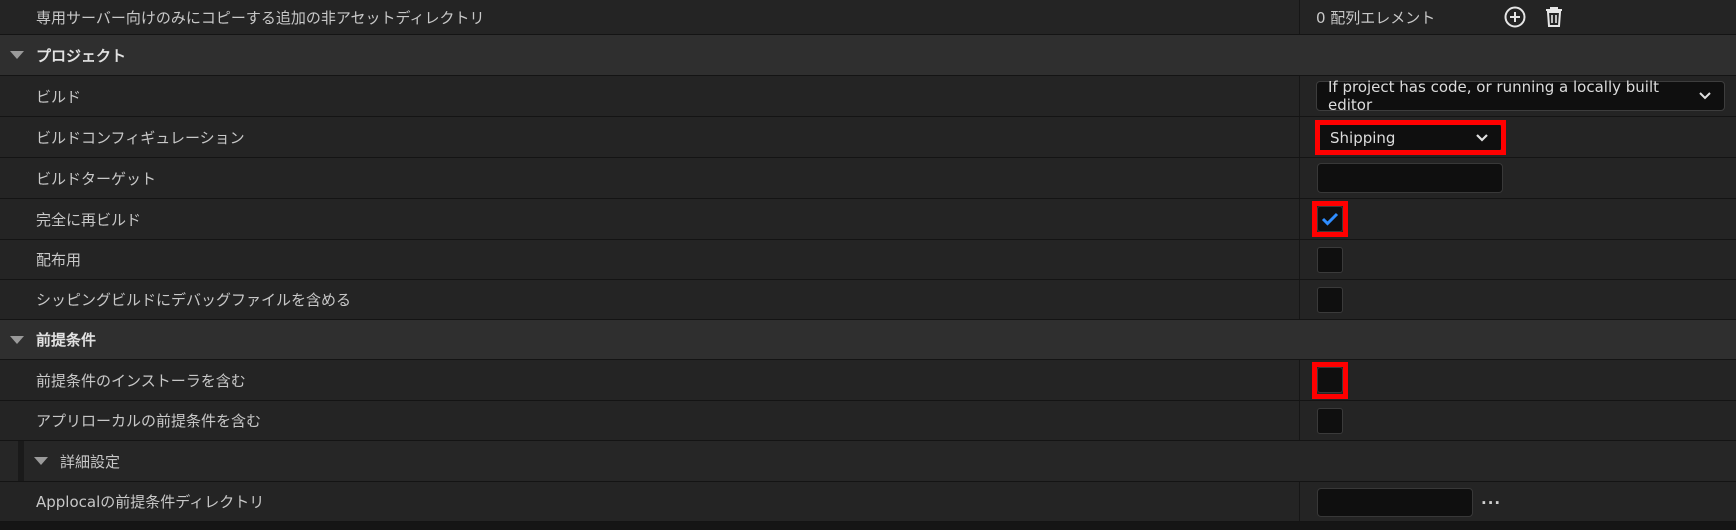 This screenshot has height=530, width=1736. Describe the element at coordinates (149, 421) in the screenshot. I see `include-applocal-label: アプリローカルの前提条件を含む` at that location.